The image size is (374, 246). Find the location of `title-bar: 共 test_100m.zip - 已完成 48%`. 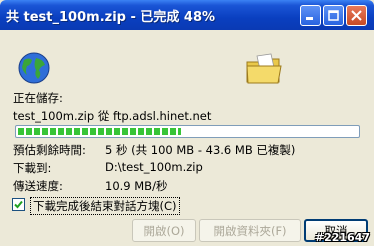

title-bar: 共 test_100m.zip - 已完成 48% is located at coordinates (187, 15).